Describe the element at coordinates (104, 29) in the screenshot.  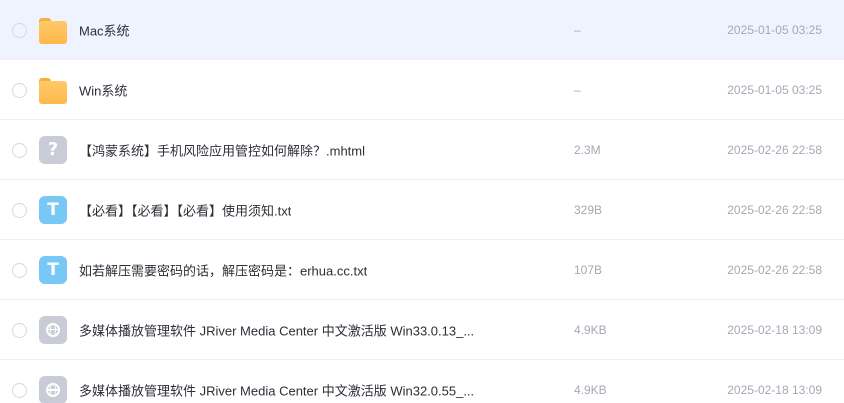
I see `file-name: Mac系统` at that location.